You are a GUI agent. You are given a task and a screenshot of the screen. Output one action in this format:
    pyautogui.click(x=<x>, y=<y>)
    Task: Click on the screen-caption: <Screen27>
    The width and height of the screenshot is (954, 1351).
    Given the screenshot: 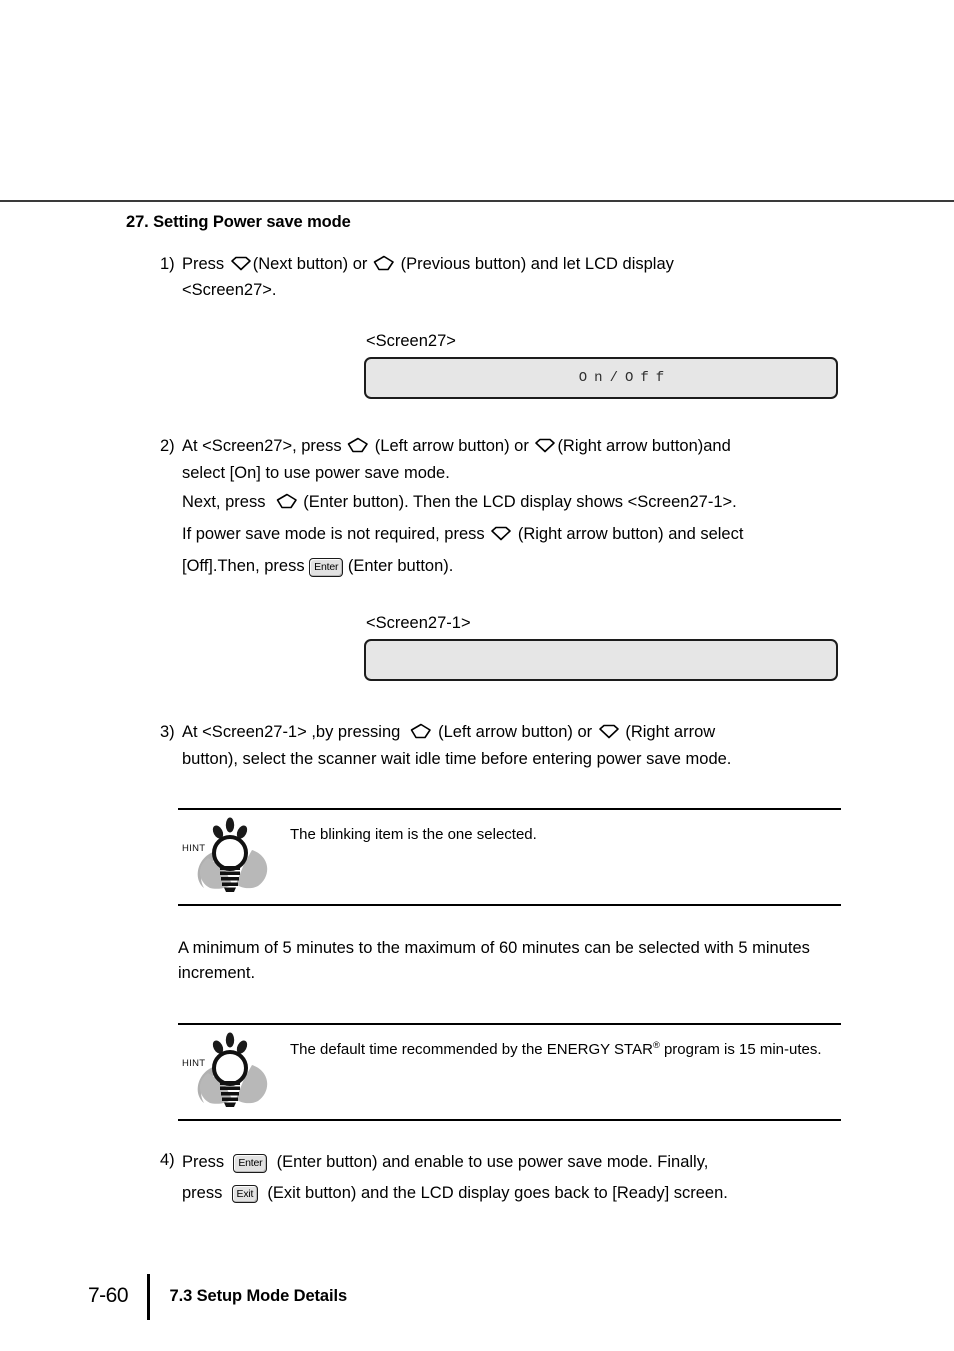 What is the action you would take?
    pyautogui.click(x=411, y=341)
    